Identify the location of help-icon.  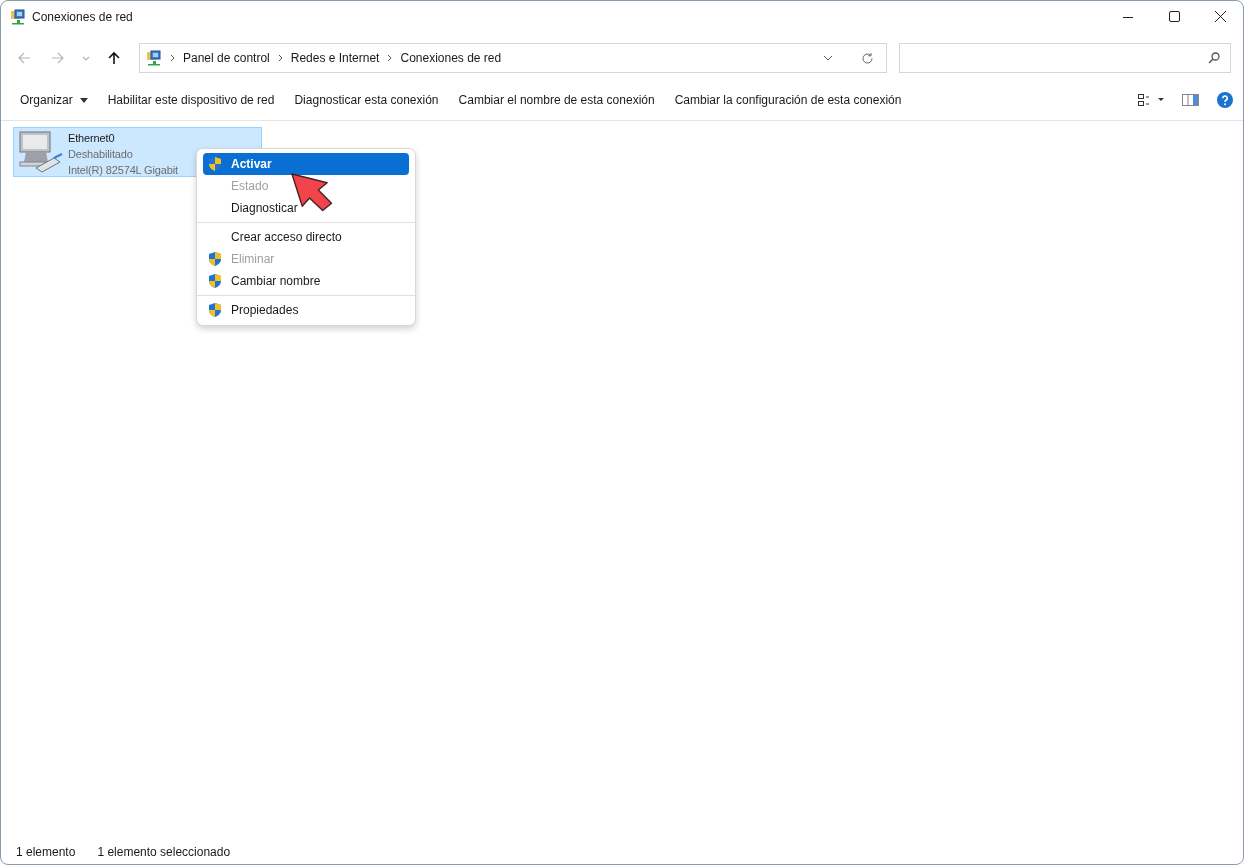
(1225, 100).